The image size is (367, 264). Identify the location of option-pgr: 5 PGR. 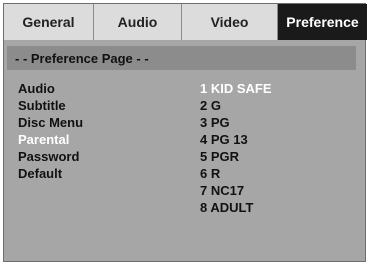
(275, 156).